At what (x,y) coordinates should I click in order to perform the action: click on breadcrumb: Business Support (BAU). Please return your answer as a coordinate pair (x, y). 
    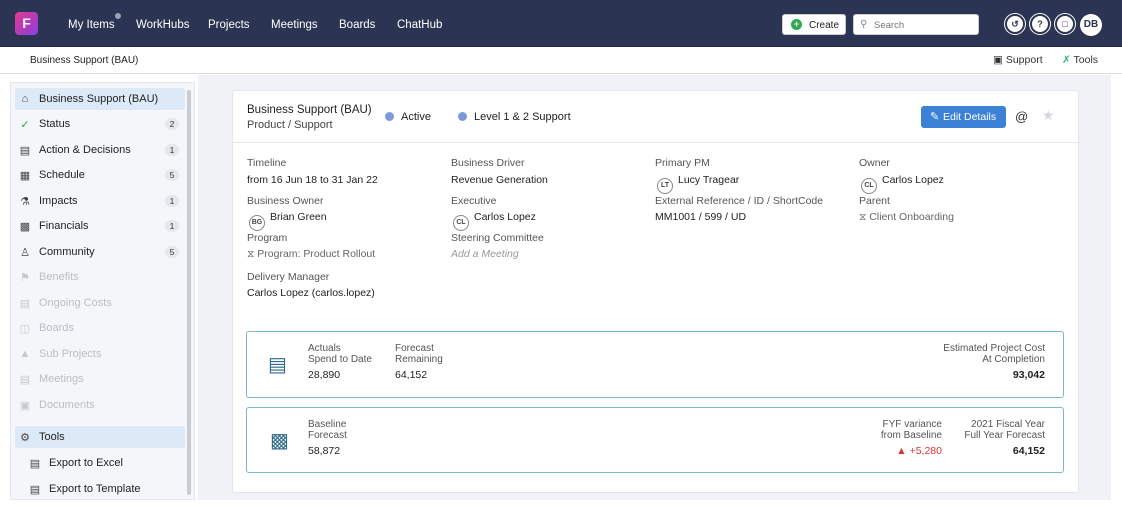
    Looking at the image, I should click on (84, 60).